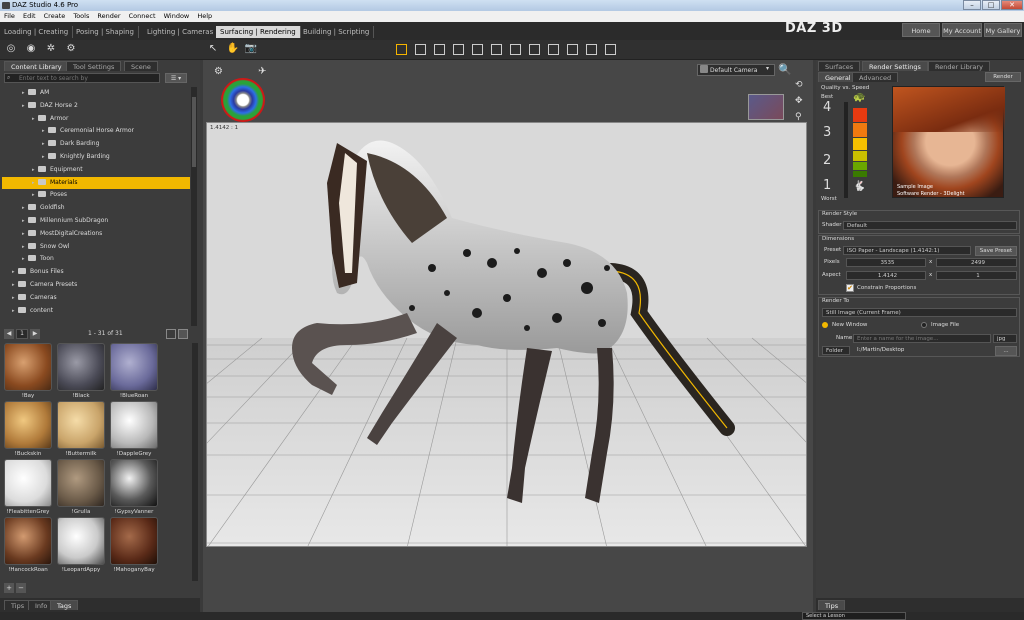 This screenshot has height=620, width=1024. I want to click on render-settings-icon: ✲, so click(51, 49).